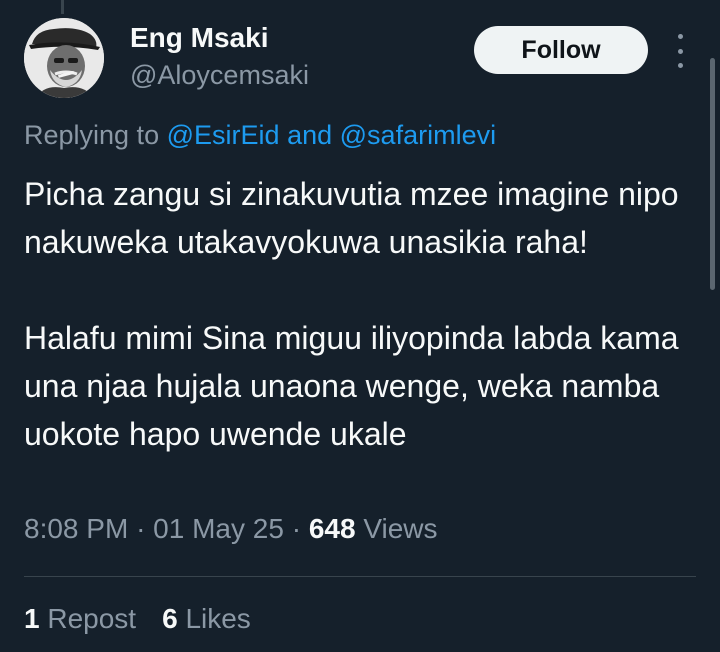  Describe the element at coordinates (170, 618) in the screenshot. I see `likes-count: 6` at that location.